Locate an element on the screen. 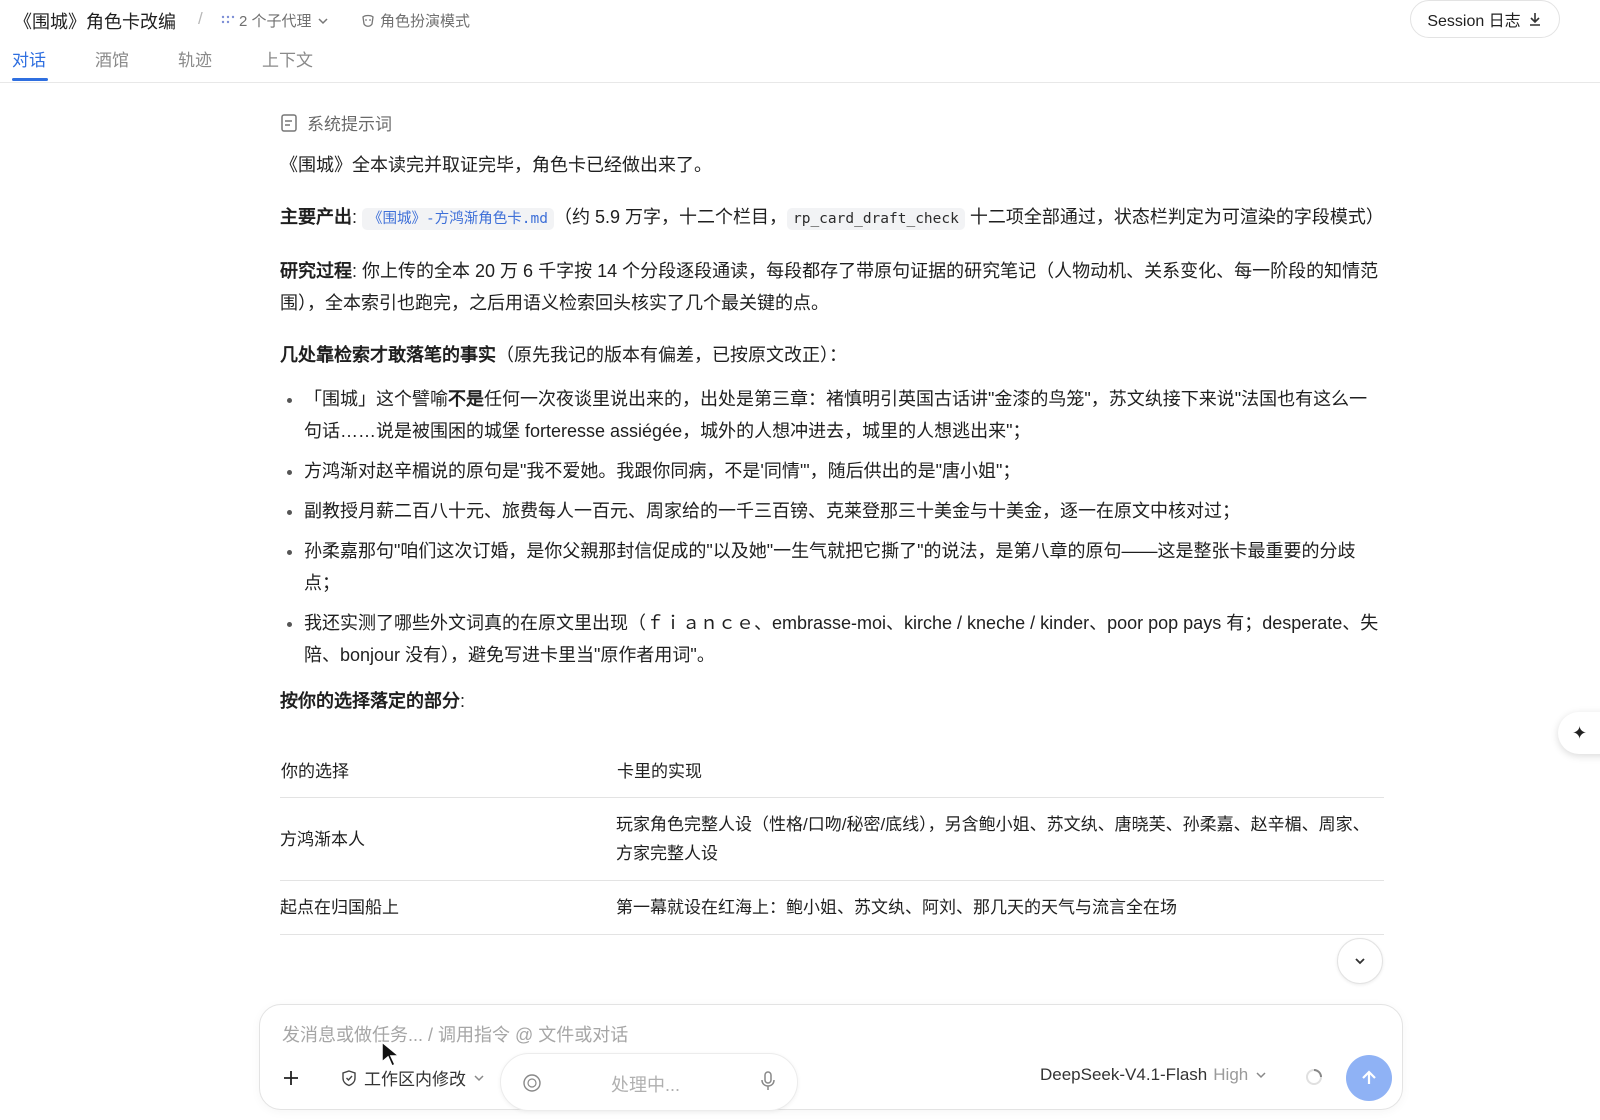 The height and width of the screenshot is (1120, 1600). download-icon is located at coordinates (1534, 19).